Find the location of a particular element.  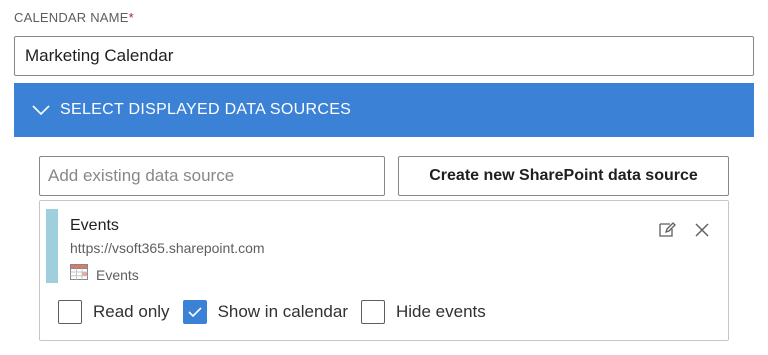

read-only-checkbox is located at coordinates (70, 312).